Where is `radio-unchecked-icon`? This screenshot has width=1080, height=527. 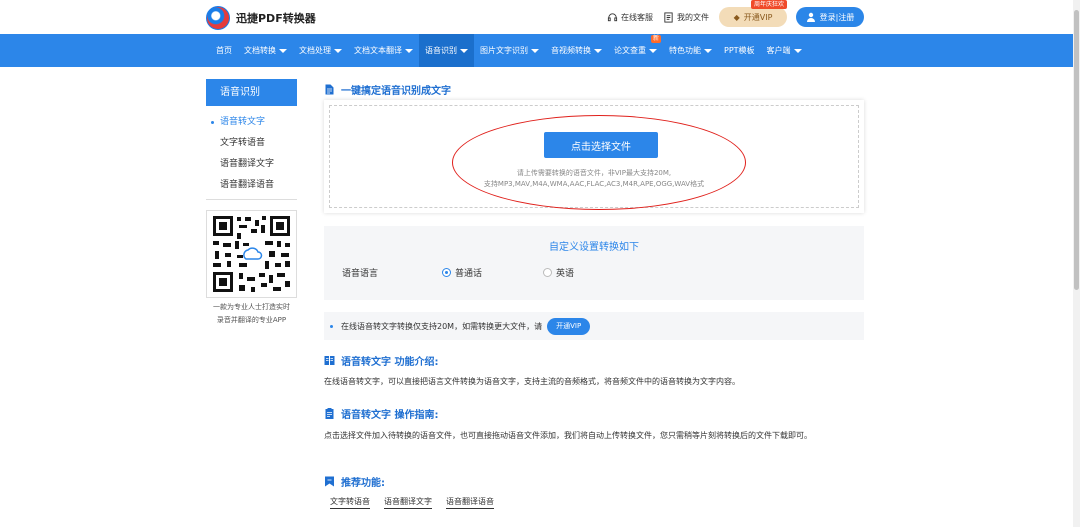
radio-unchecked-icon is located at coordinates (547, 272).